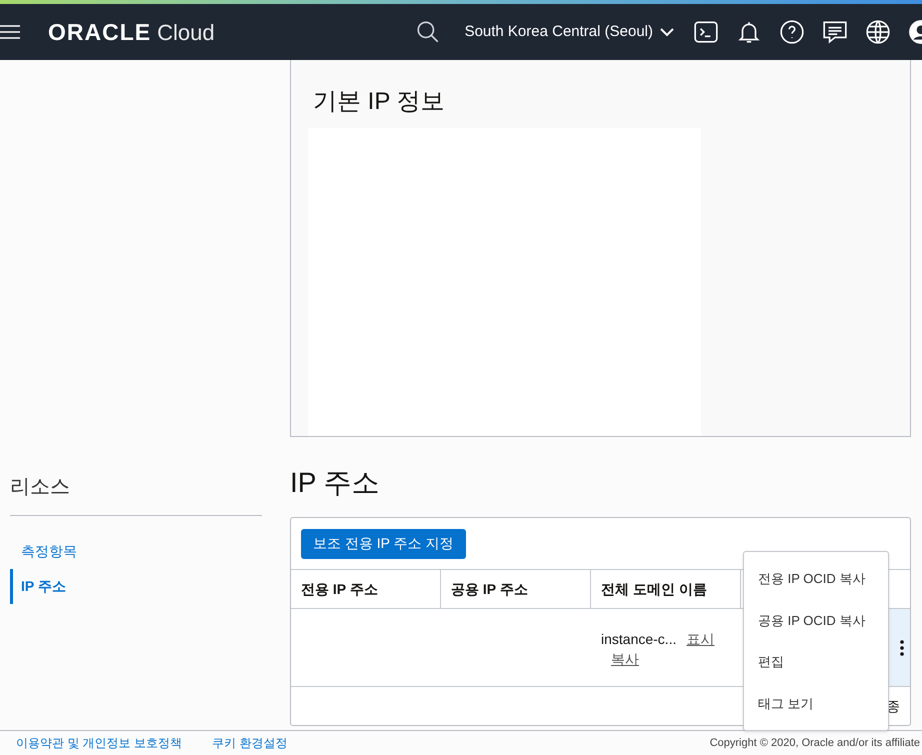  I want to click on copy-link: 복사, so click(625, 659).